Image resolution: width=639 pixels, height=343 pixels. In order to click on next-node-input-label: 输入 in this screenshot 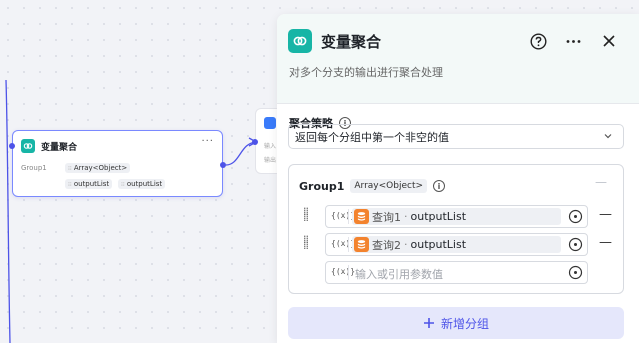, I will do `click(270, 146)`.